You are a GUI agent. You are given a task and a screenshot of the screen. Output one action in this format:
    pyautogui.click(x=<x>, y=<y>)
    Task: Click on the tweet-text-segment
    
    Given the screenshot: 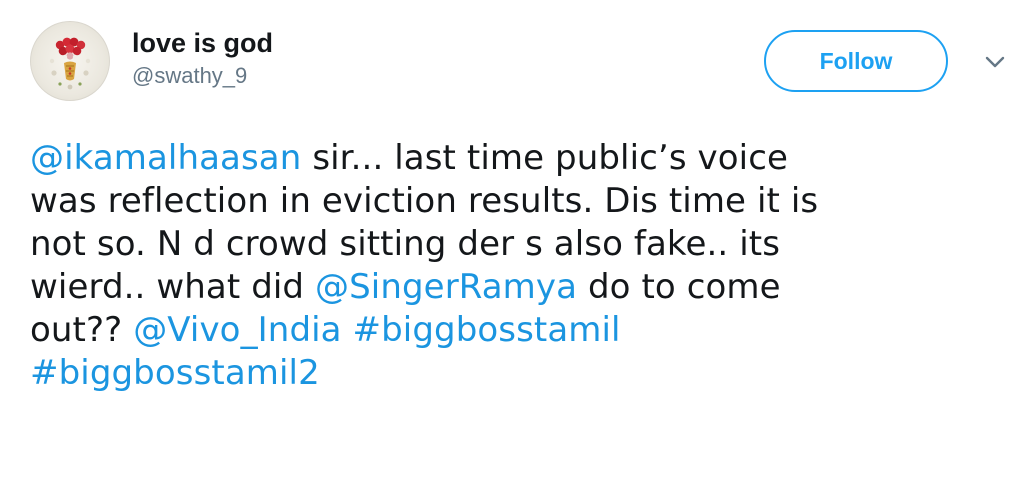 What is the action you would take?
    pyautogui.click(x=347, y=330)
    